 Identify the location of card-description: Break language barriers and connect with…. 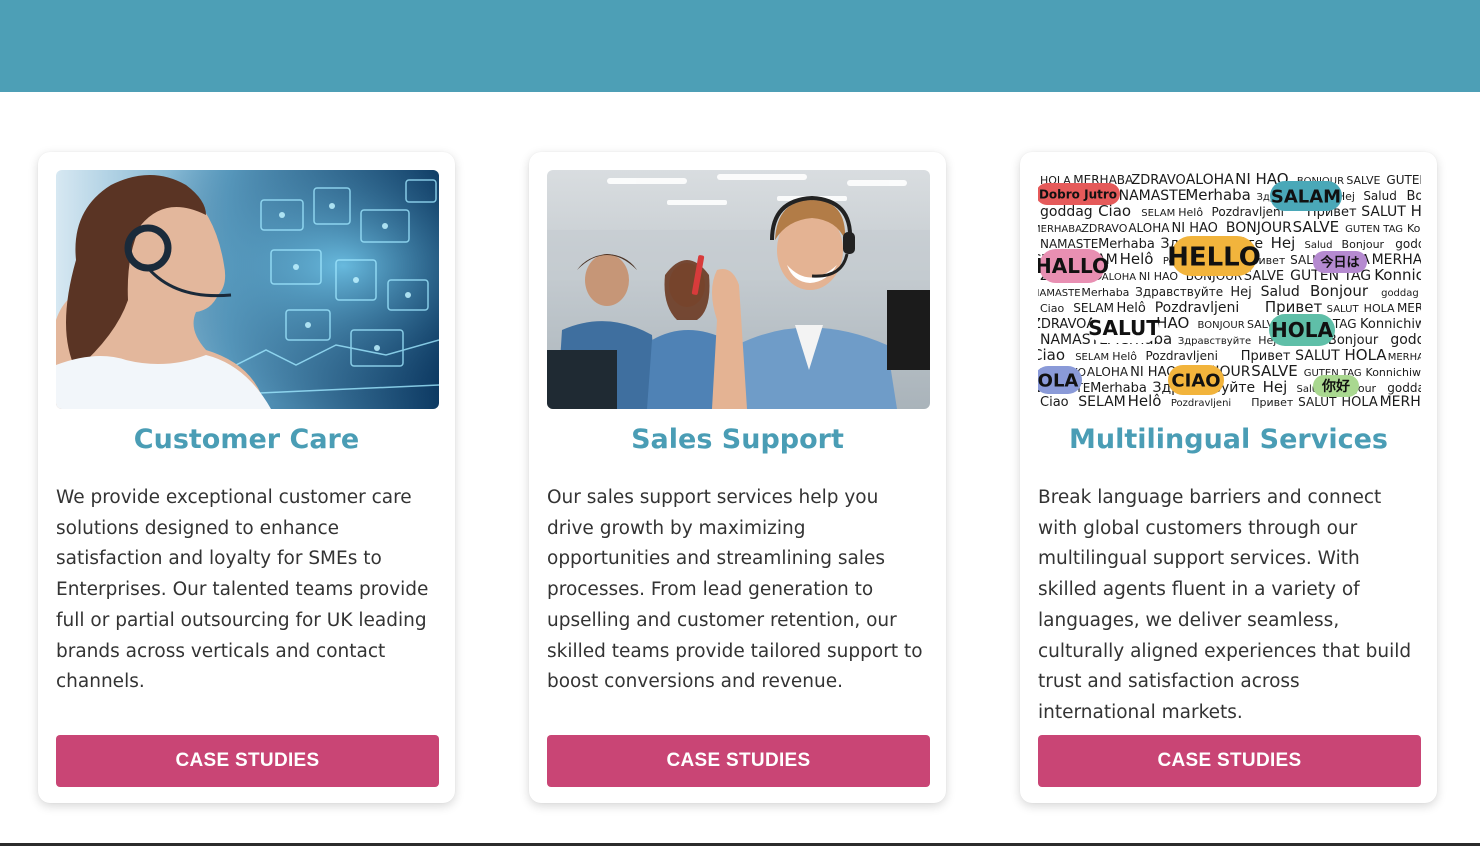
(1225, 605).